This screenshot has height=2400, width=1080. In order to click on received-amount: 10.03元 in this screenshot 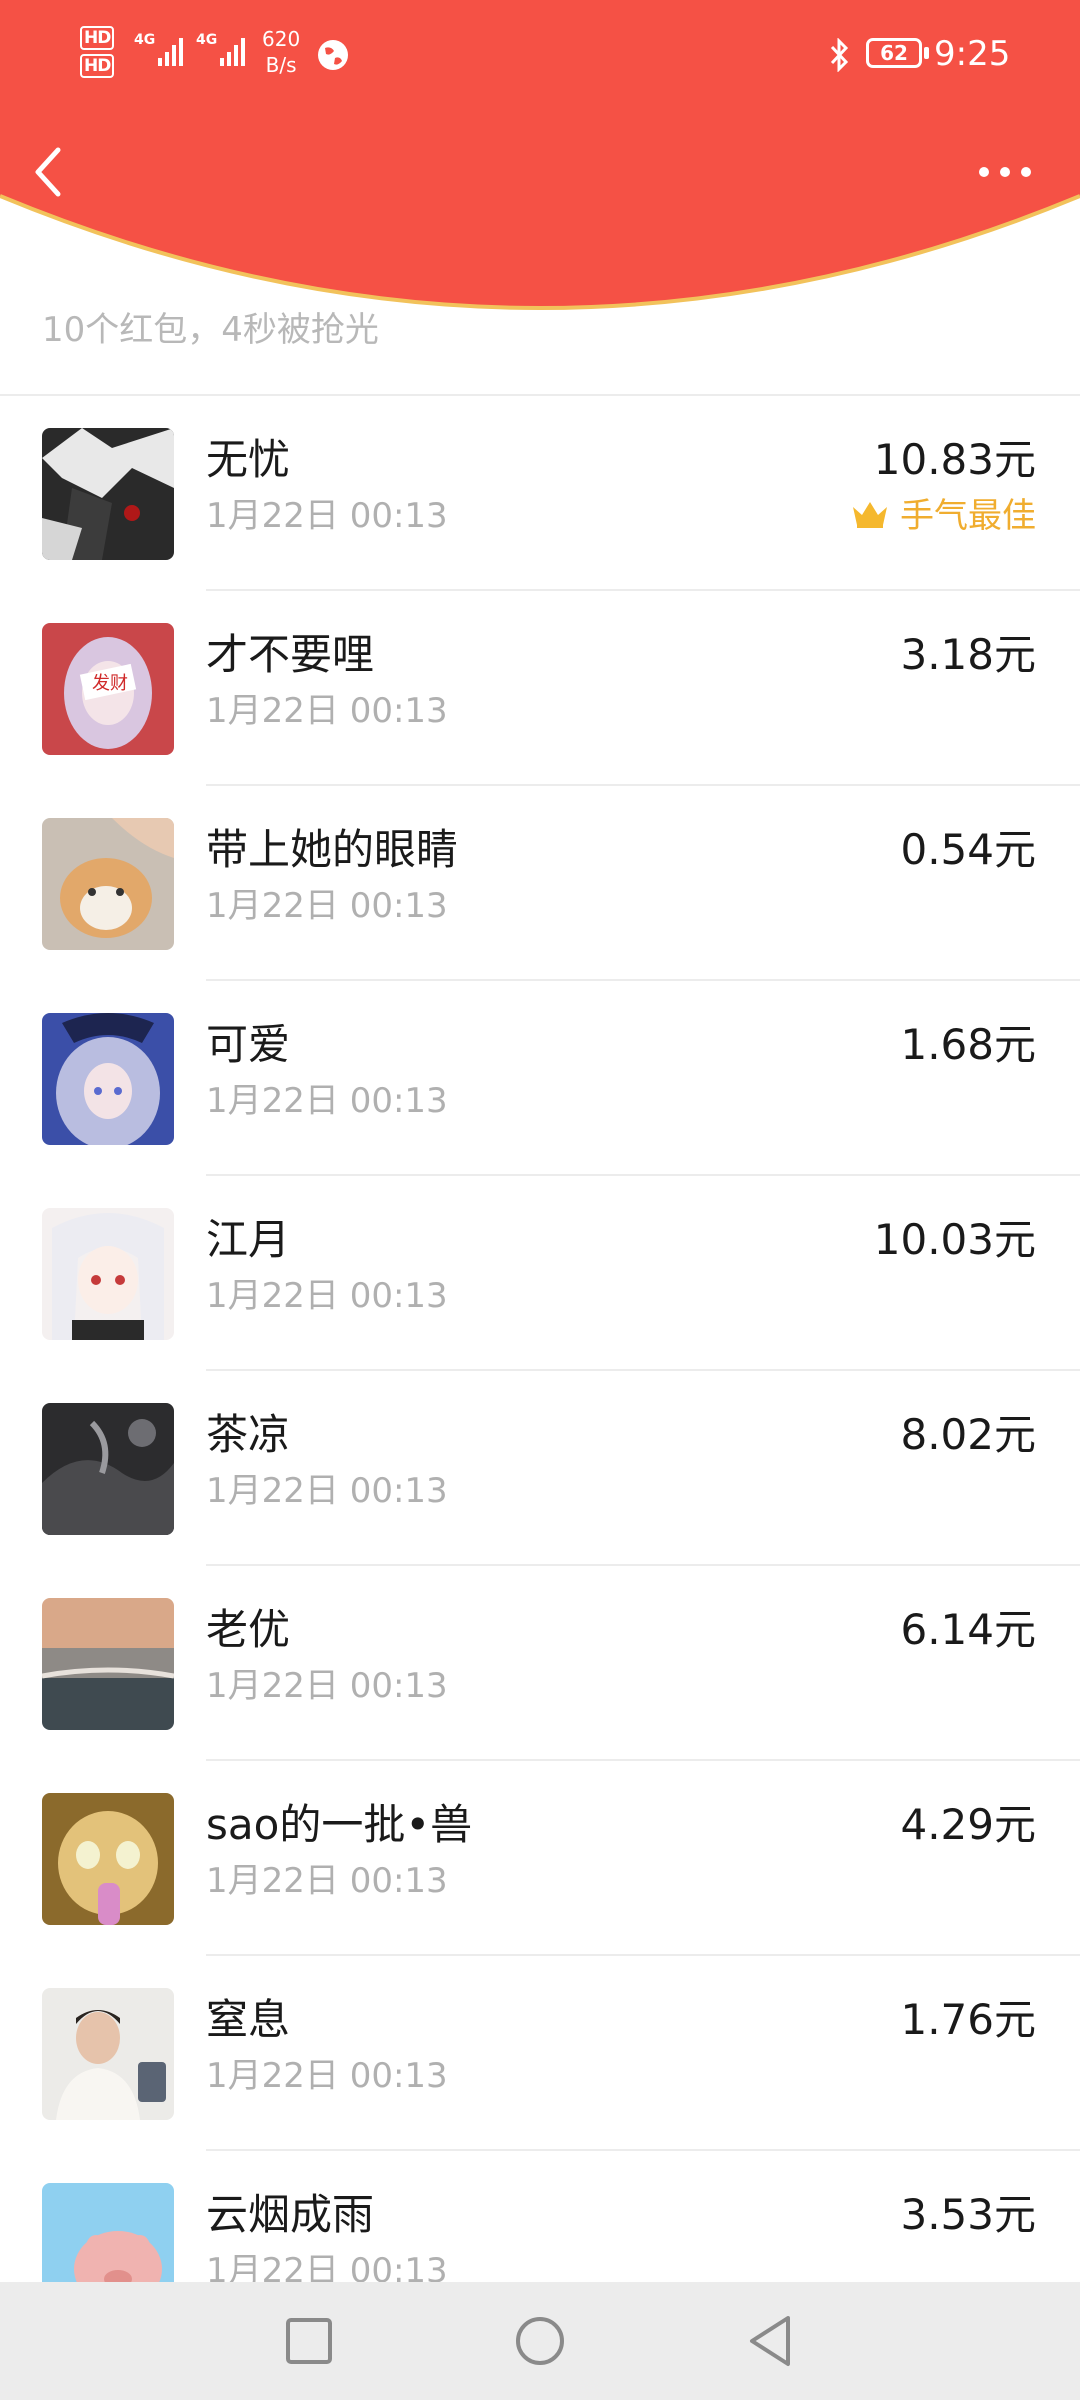, I will do `click(954, 1239)`.